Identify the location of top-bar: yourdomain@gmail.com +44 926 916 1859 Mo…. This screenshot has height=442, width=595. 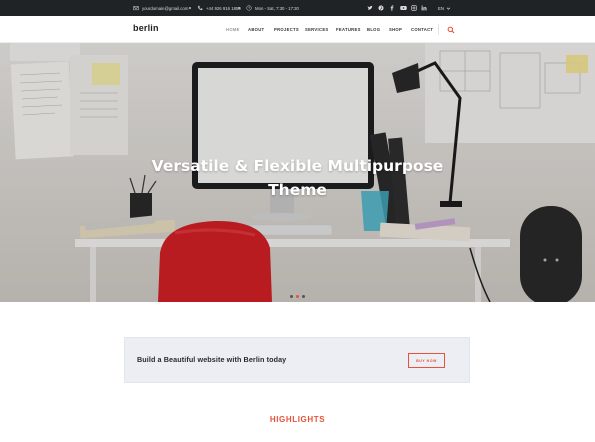
(297, 8).